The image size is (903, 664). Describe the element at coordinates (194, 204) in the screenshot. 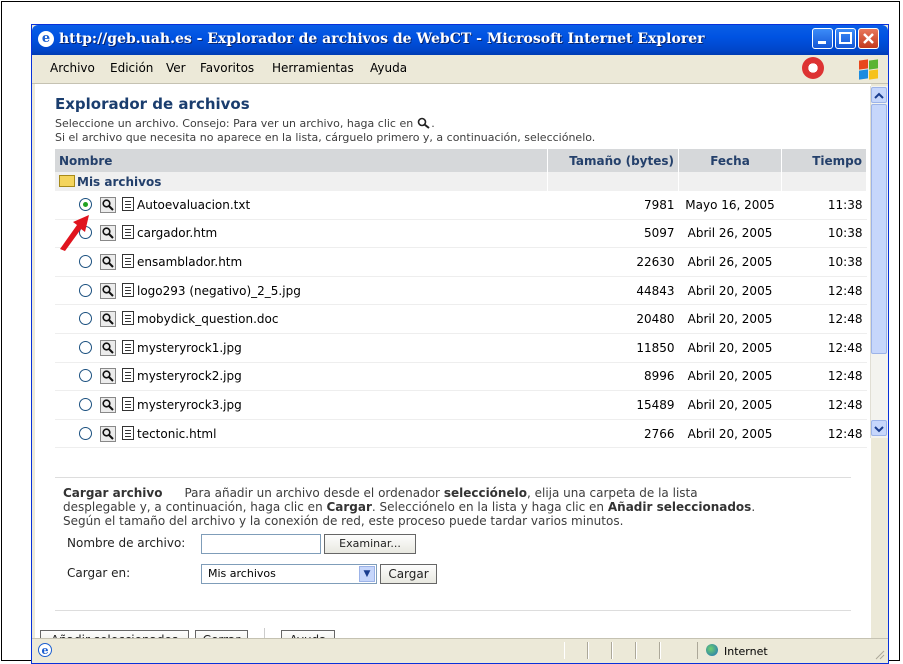

I see `file-name: Autoevaluacion.txt` at that location.